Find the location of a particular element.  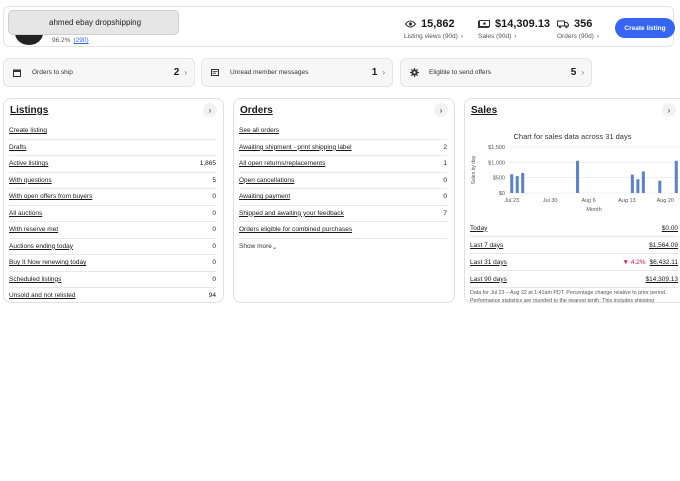

y-tick-label: $1,500 is located at coordinates (496, 148).